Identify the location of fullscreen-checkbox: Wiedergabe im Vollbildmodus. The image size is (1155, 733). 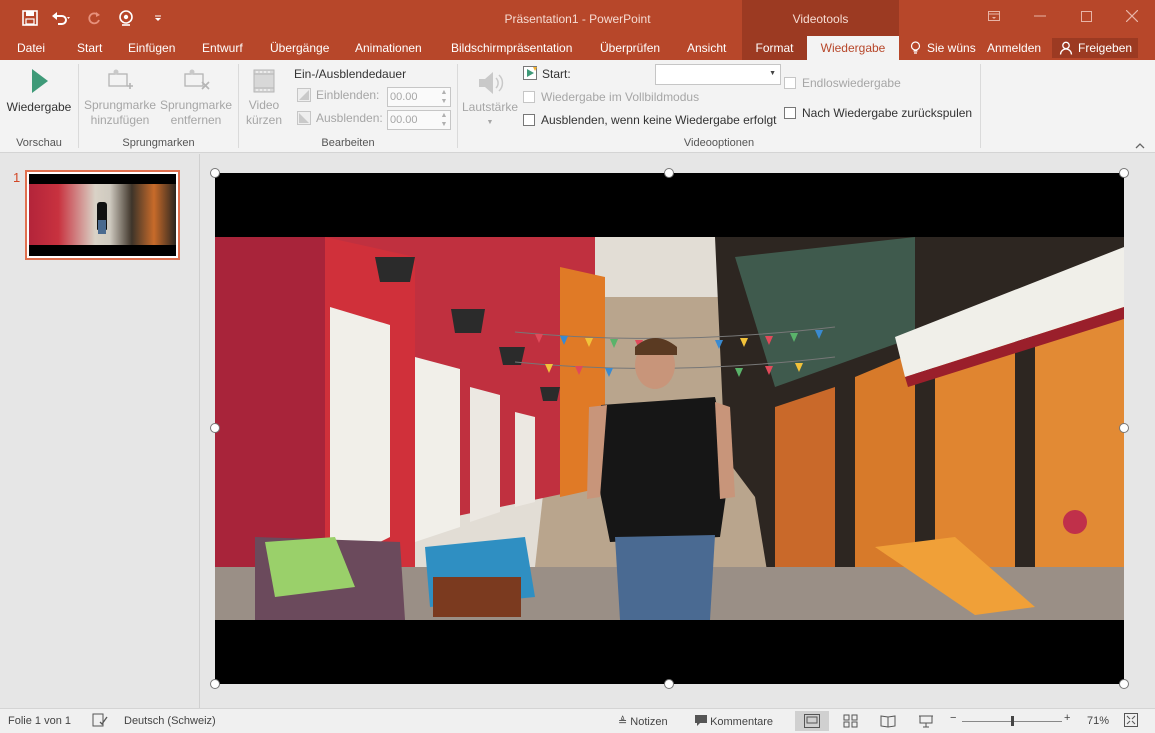
(611, 97).